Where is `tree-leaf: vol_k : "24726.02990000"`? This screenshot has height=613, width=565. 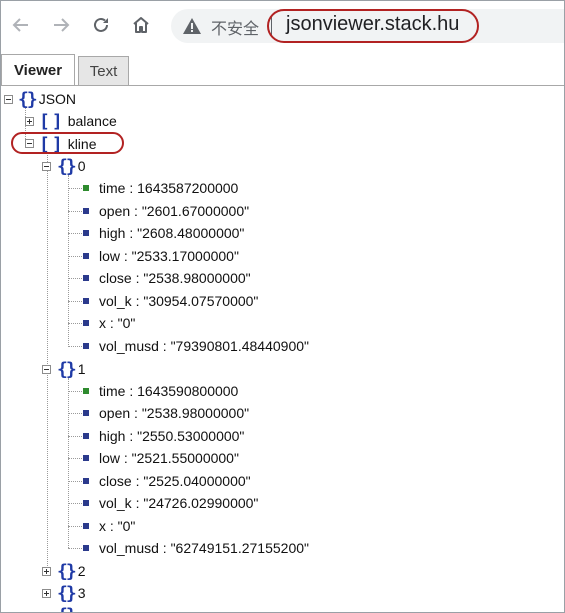 tree-leaf: vol_k : "24726.02990000" is located at coordinates (170, 503).